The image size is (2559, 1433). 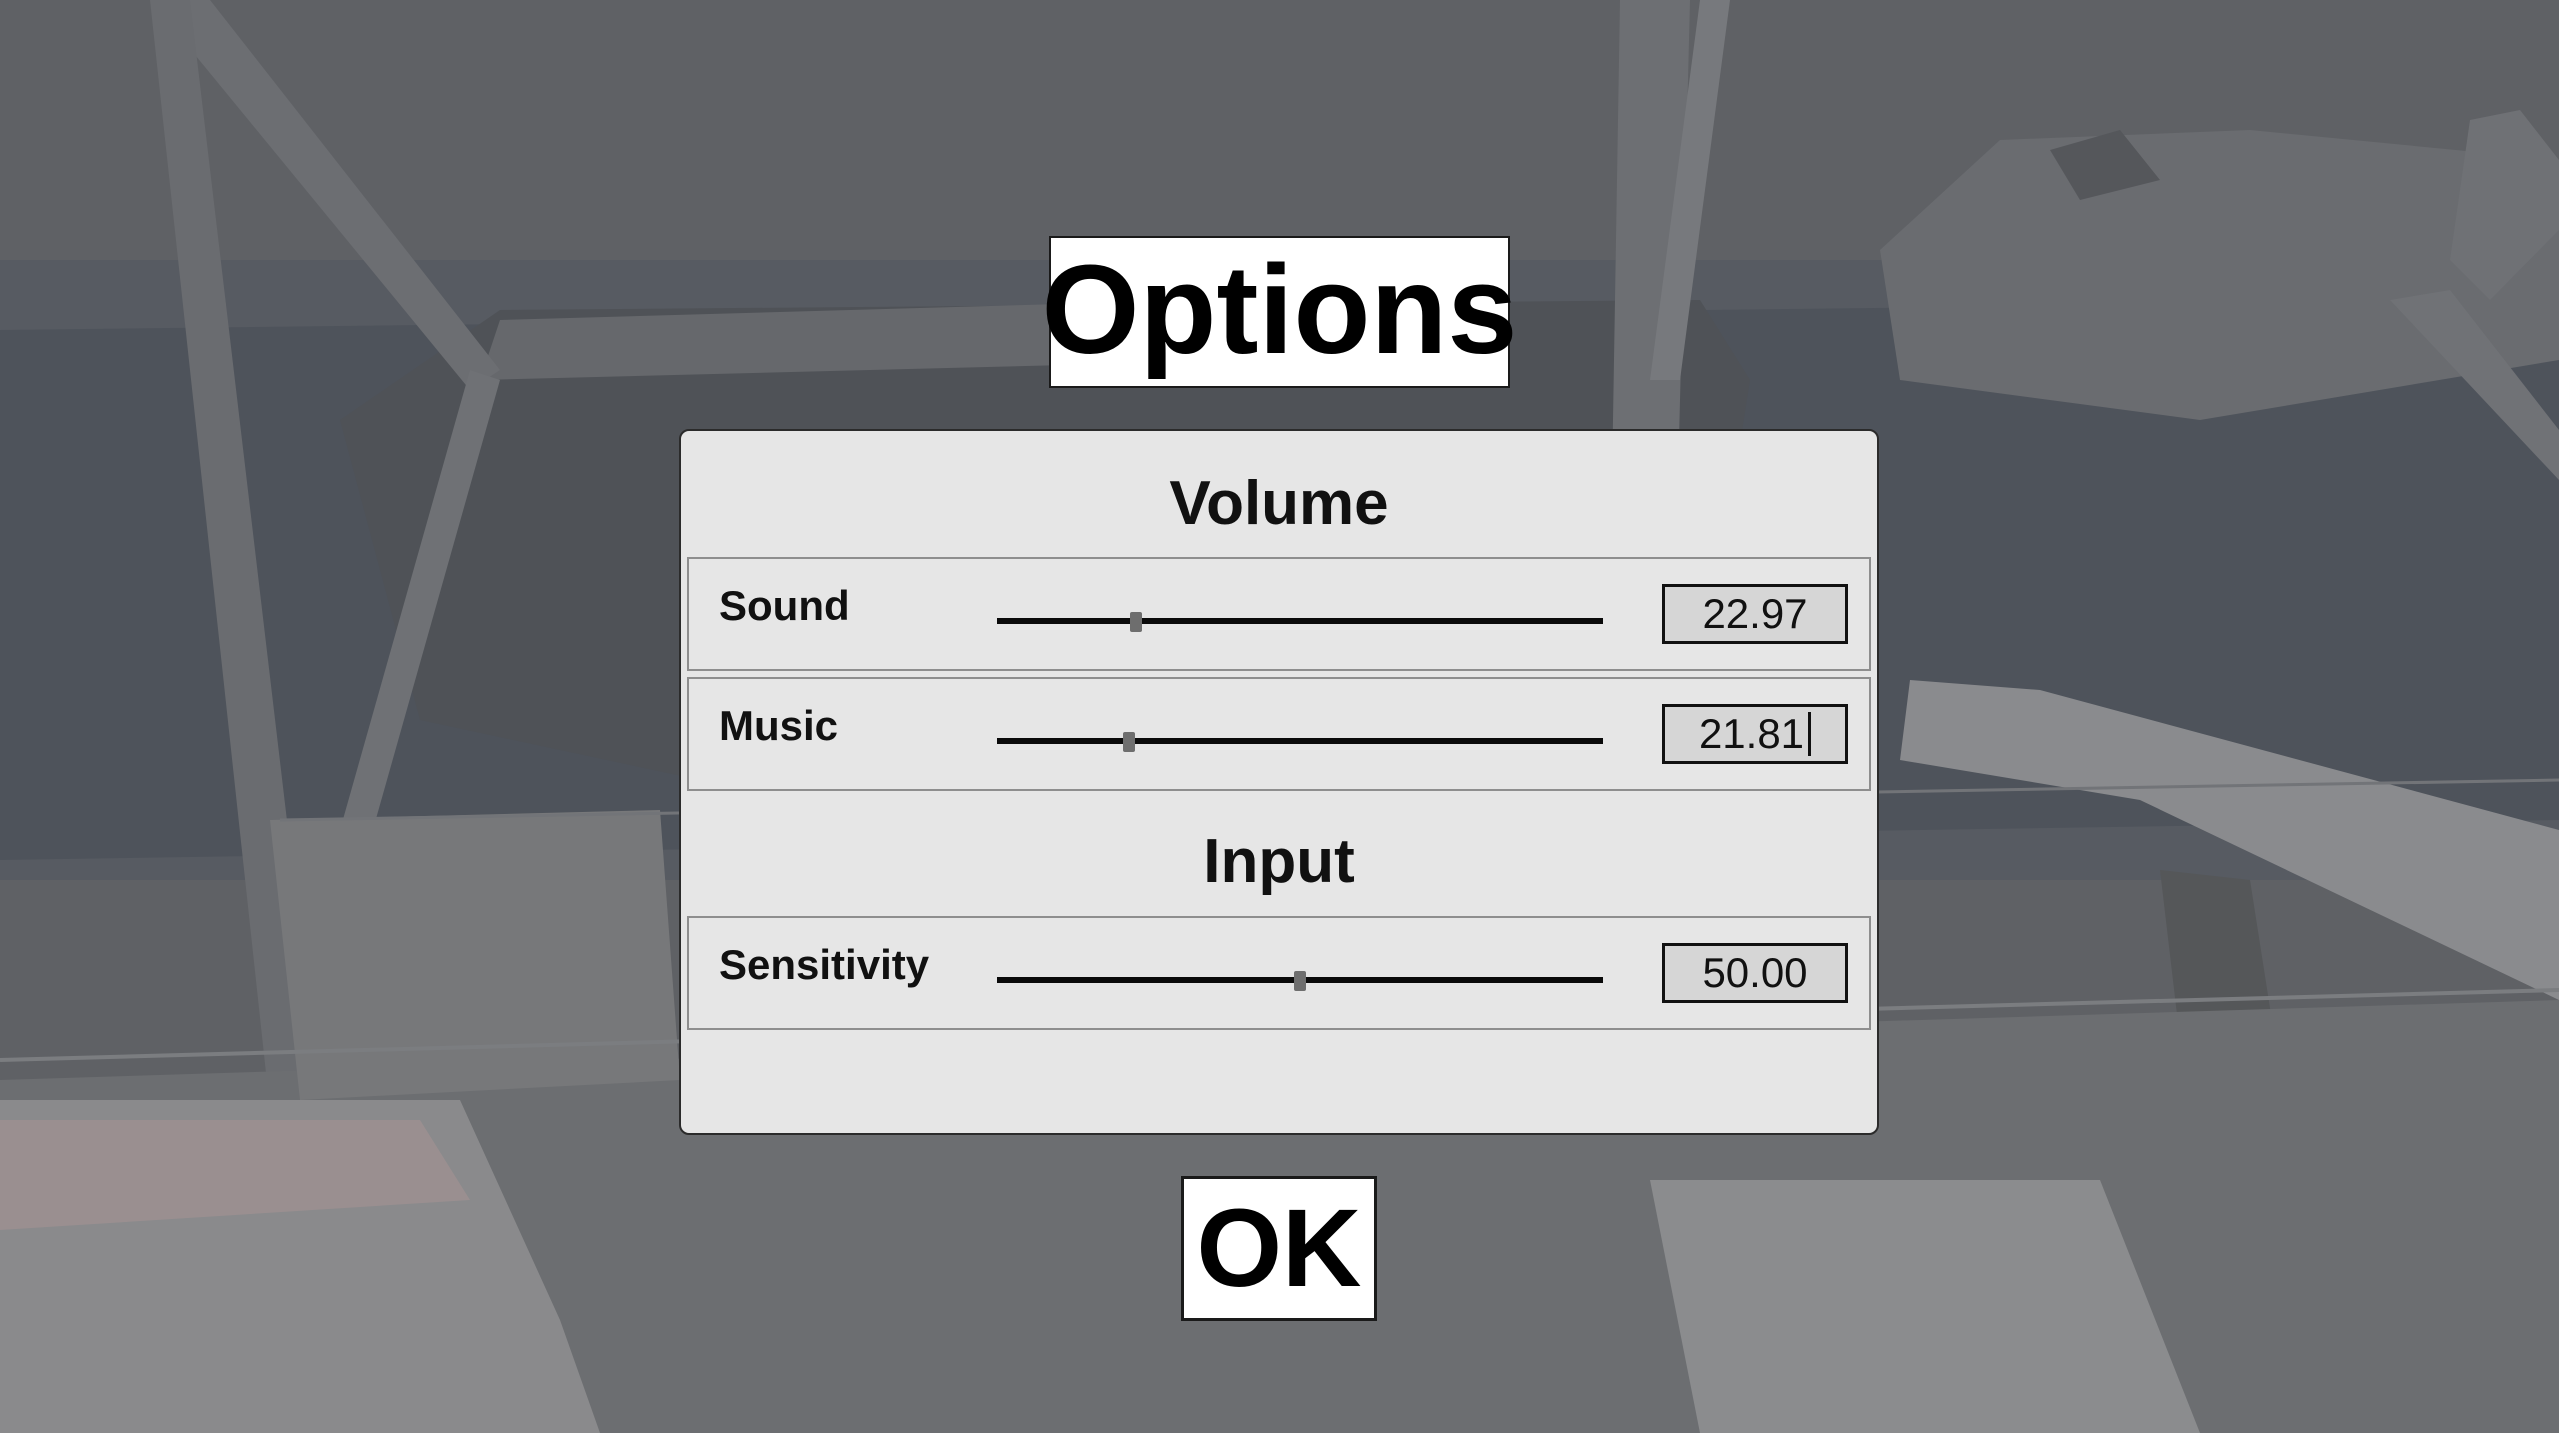 I want to click on sensitivity-value-field: 50.00, so click(x=1755, y=973).